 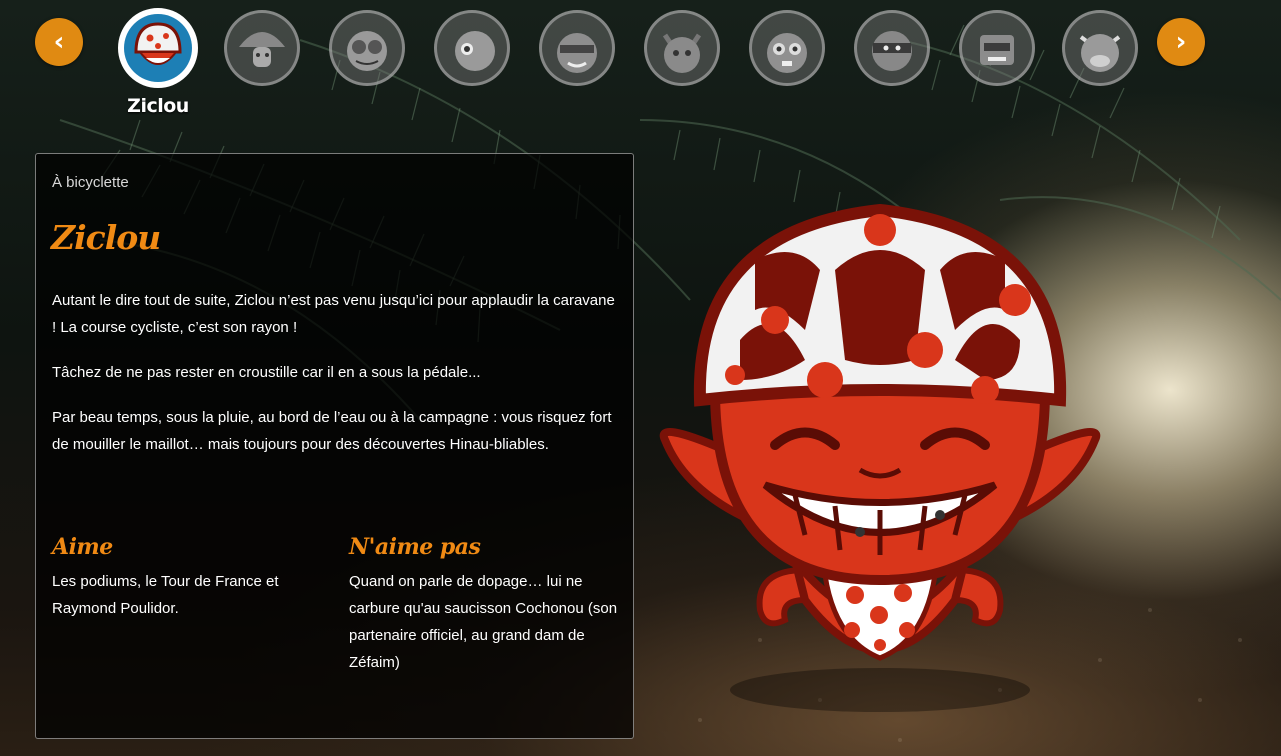 I want to click on active-character-name: Ziclou, so click(x=158, y=106).